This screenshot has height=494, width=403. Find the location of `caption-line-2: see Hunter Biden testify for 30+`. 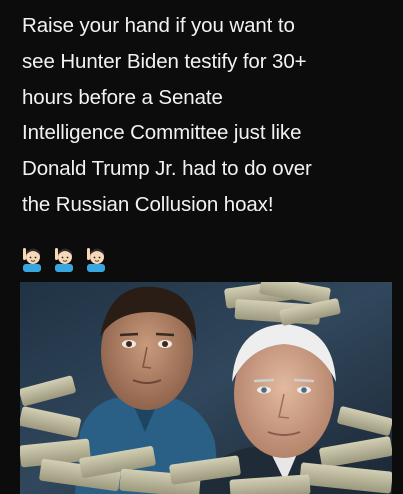

caption-line-2: see Hunter Biden testify for 30+ is located at coordinates (164, 61).